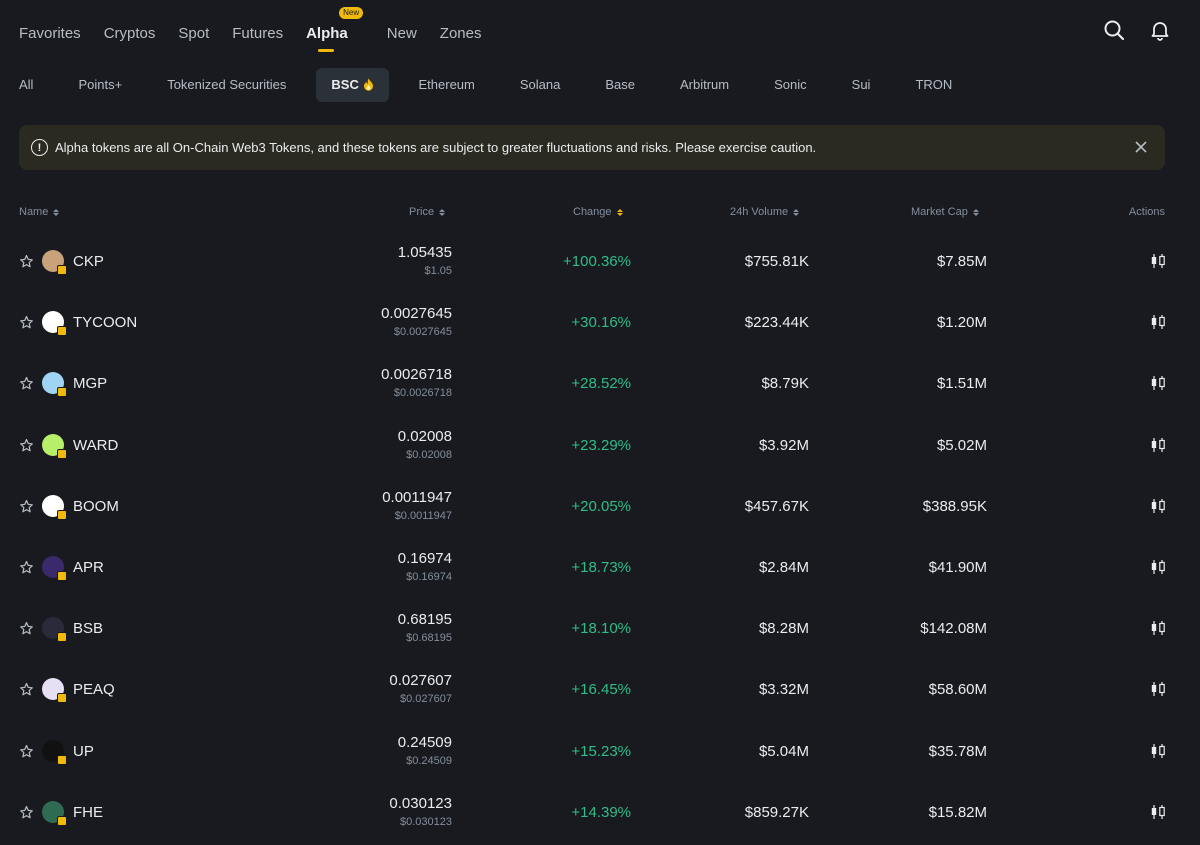 This screenshot has height=845, width=1200. I want to click on chain-ethereum: Ethereum, so click(447, 85).